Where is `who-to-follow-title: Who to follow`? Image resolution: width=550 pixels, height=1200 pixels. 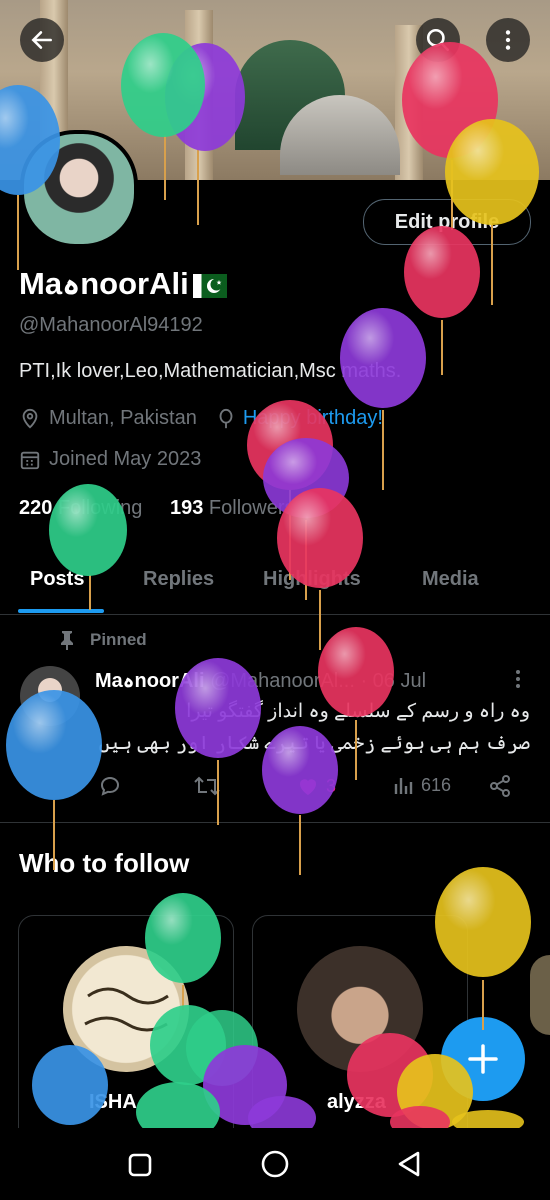 who-to-follow-title: Who to follow is located at coordinates (104, 863).